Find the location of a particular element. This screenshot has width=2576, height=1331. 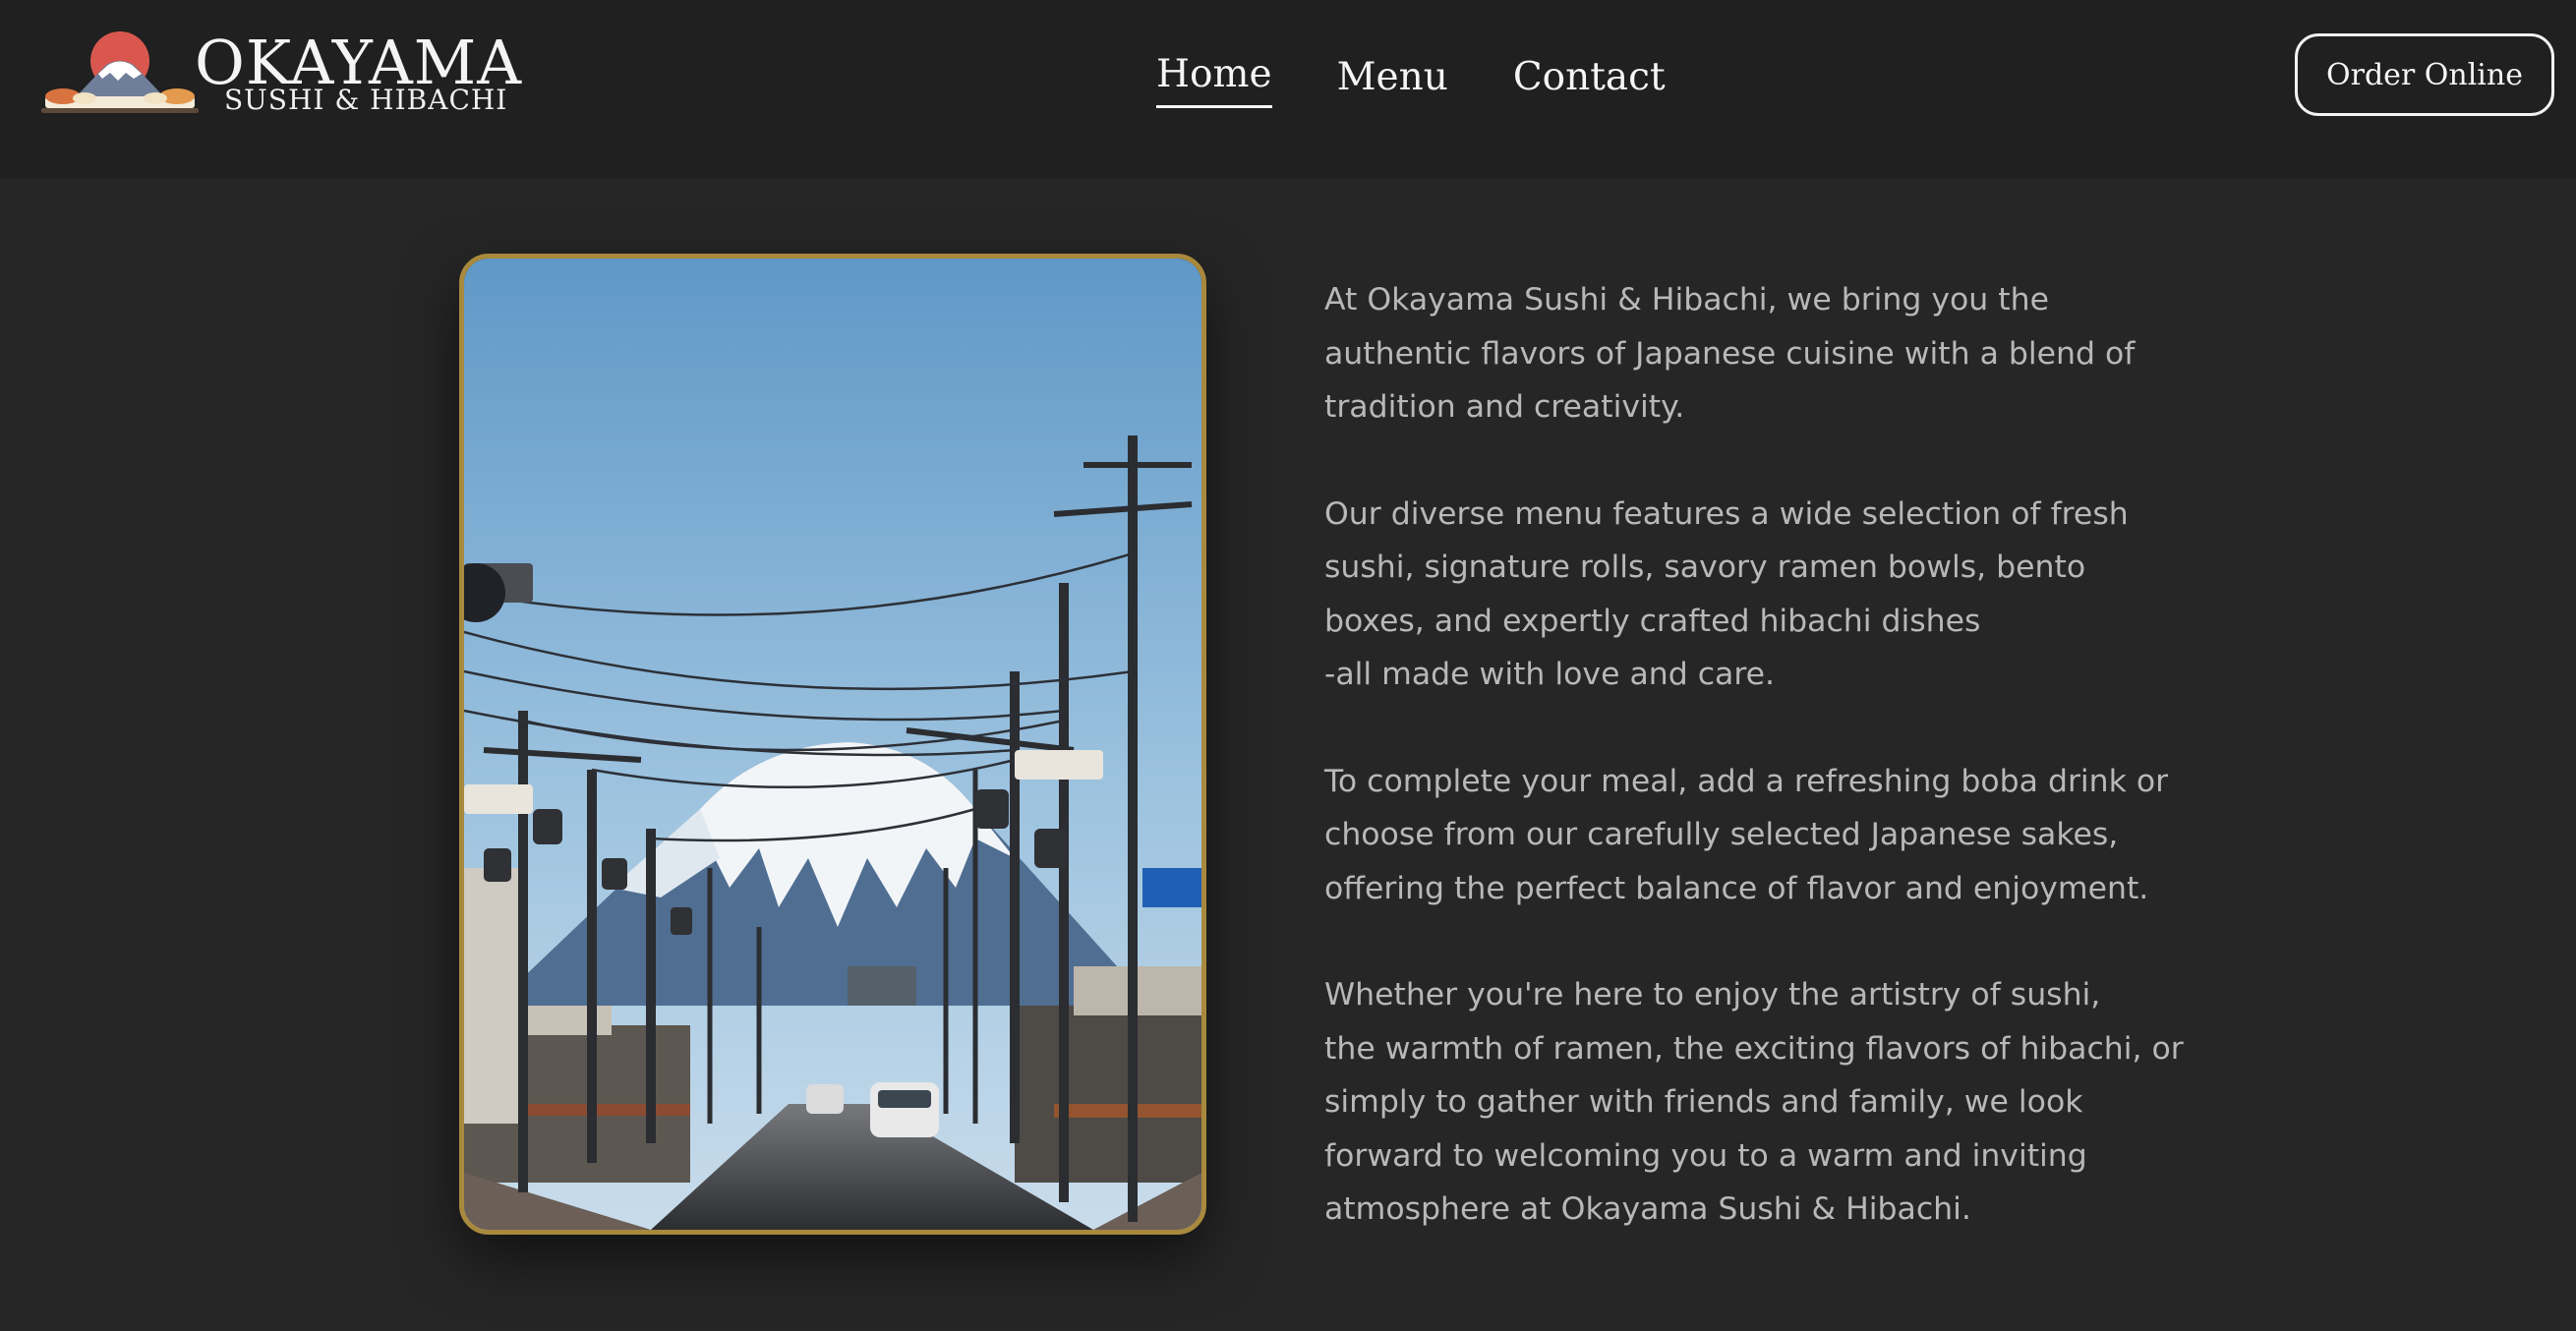

nav-menu: Menu is located at coordinates (1392, 78).